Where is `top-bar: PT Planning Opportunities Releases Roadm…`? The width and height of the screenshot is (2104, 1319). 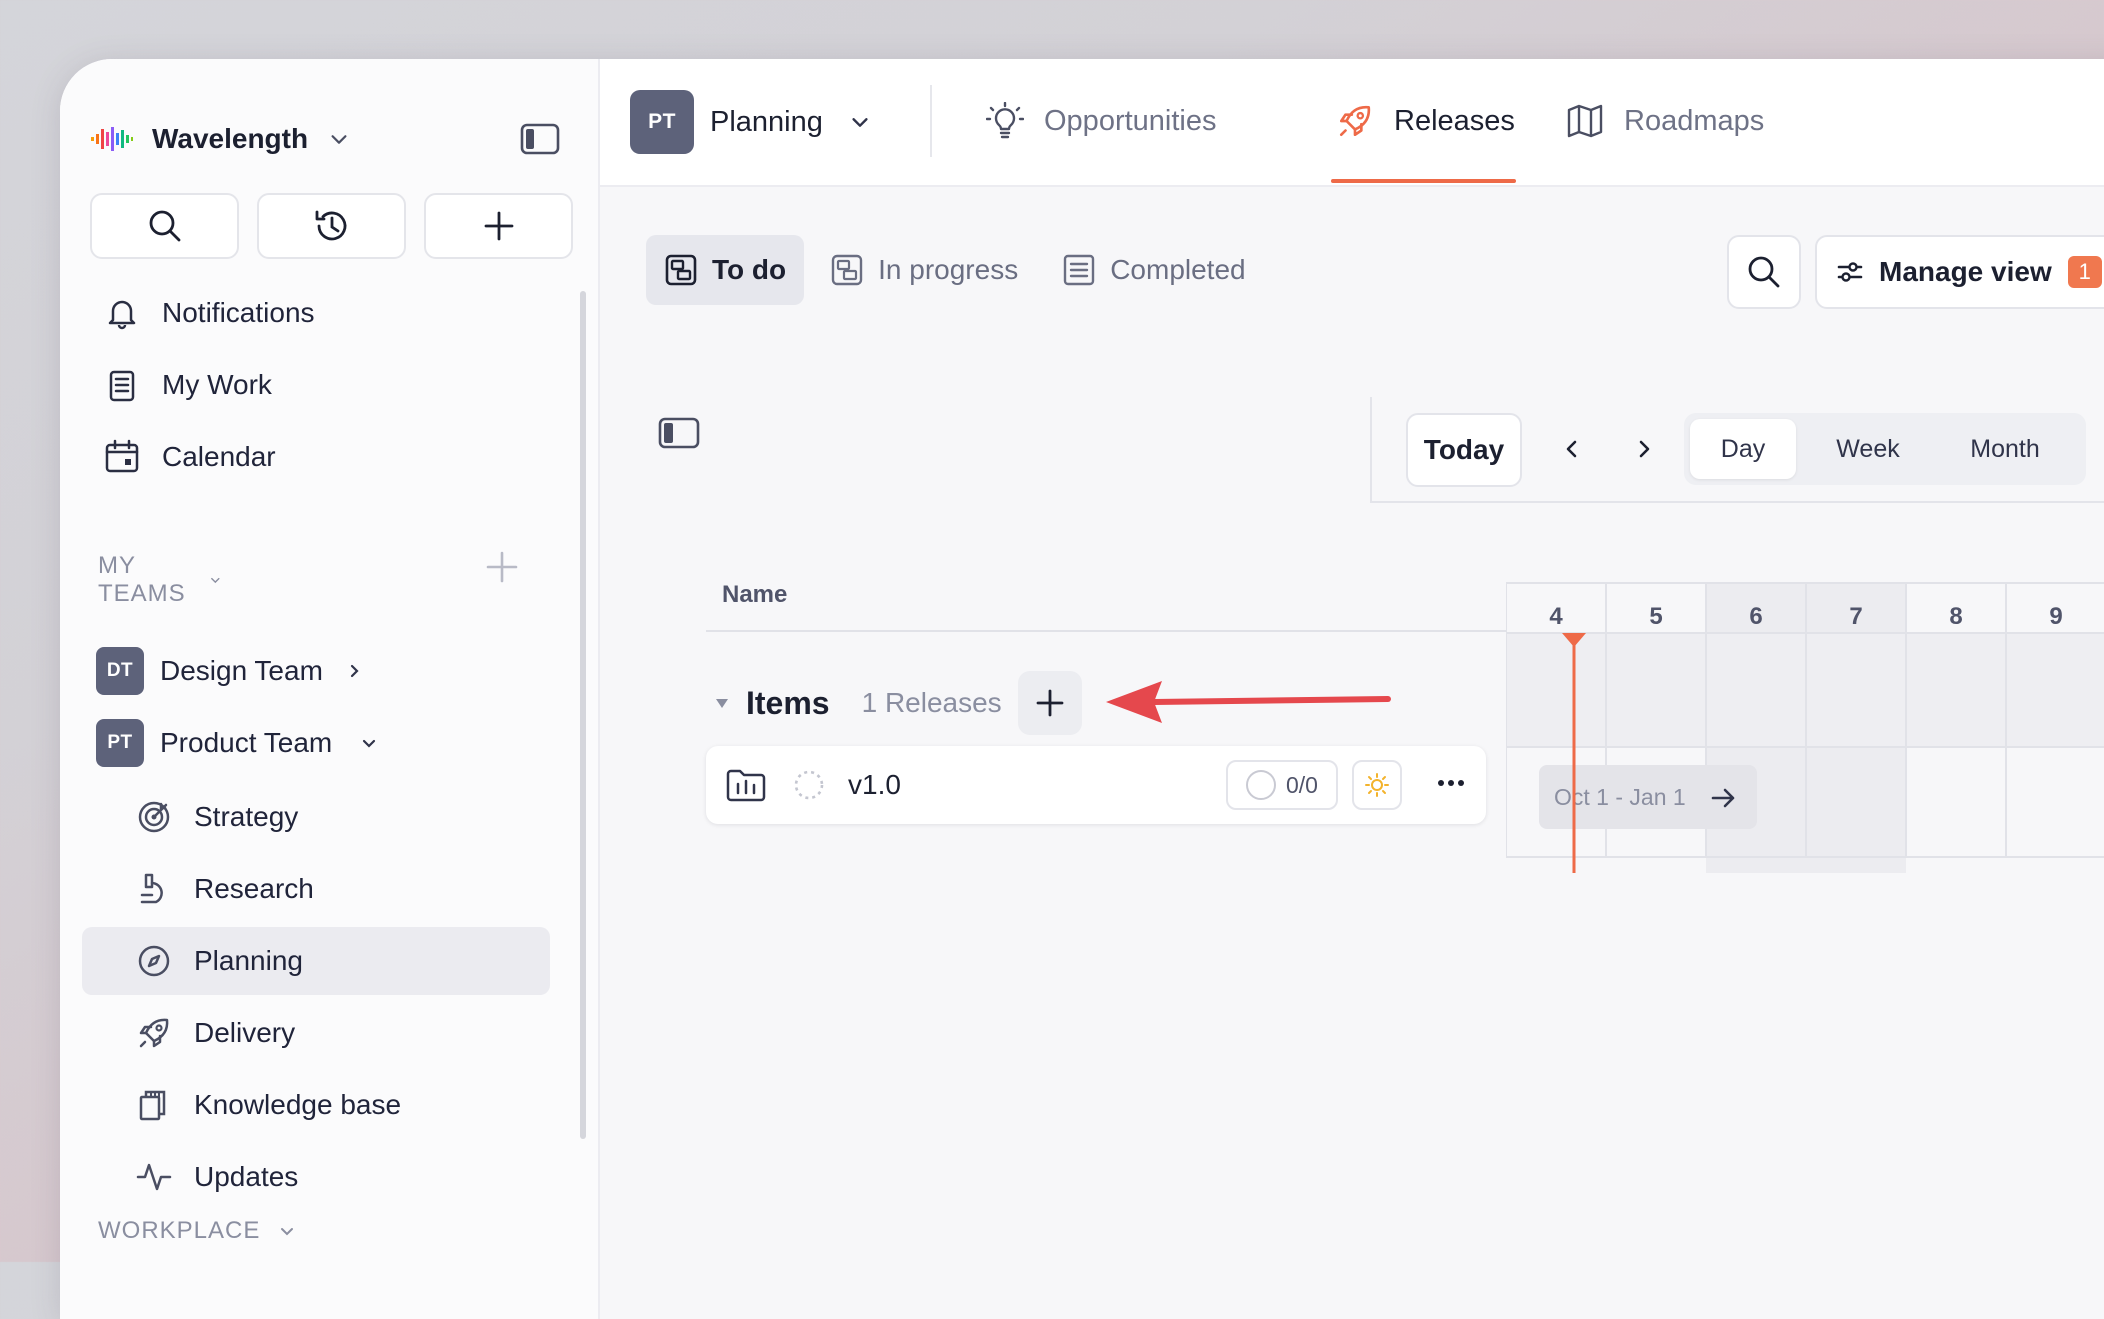 top-bar: PT Planning Opportunities Releases Roadm… is located at coordinates (1352, 123).